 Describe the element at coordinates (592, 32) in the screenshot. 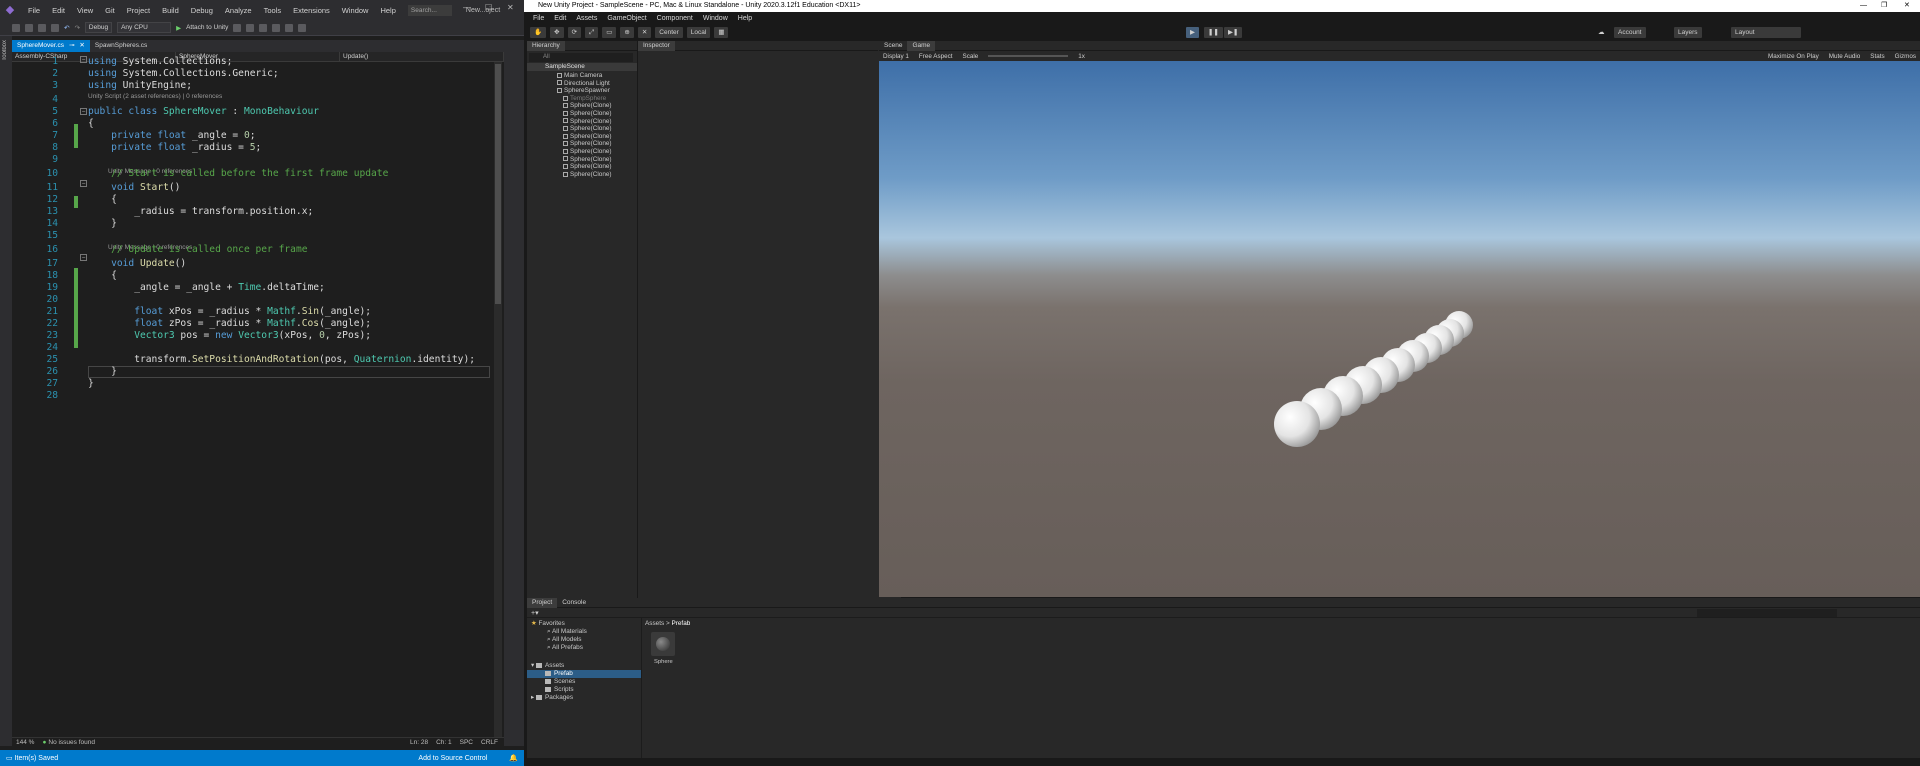

I see `scale-tool-icon: ⤢` at that location.